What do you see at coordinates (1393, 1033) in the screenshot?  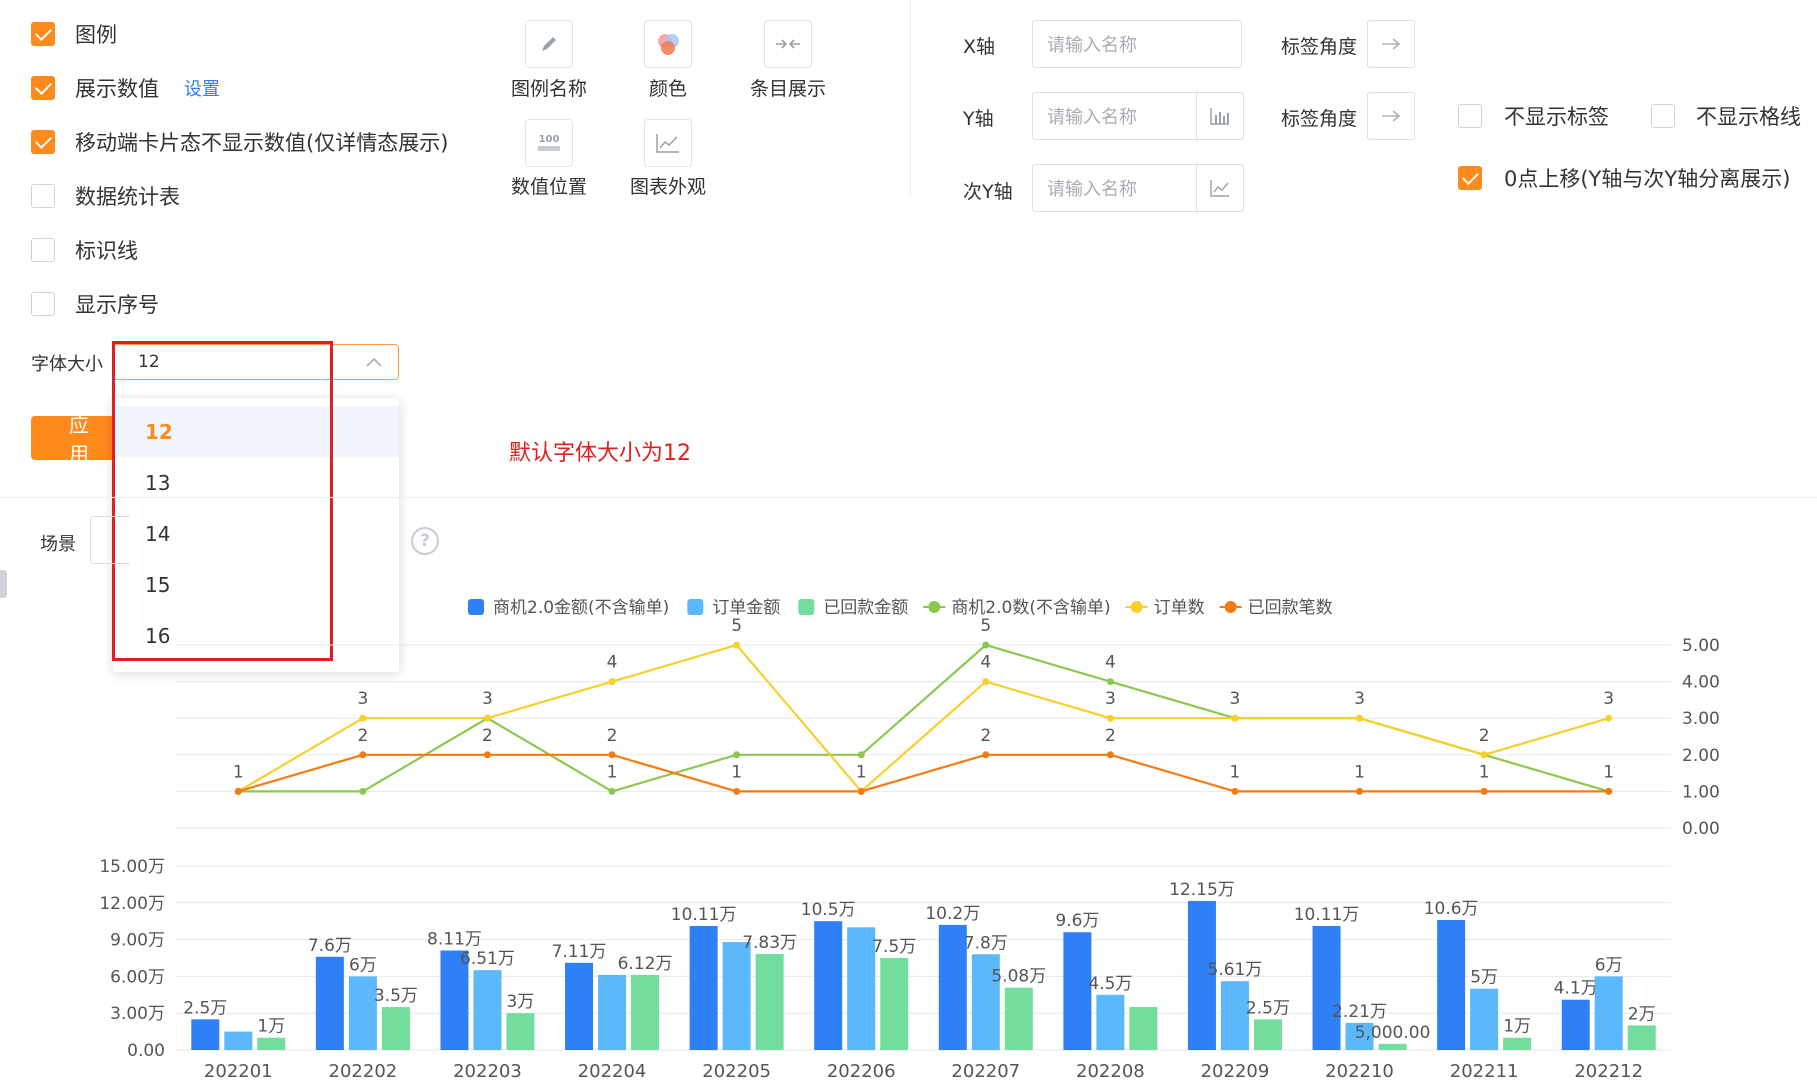 I see `bar-value-label-2-9: 5,000.00` at bounding box center [1393, 1033].